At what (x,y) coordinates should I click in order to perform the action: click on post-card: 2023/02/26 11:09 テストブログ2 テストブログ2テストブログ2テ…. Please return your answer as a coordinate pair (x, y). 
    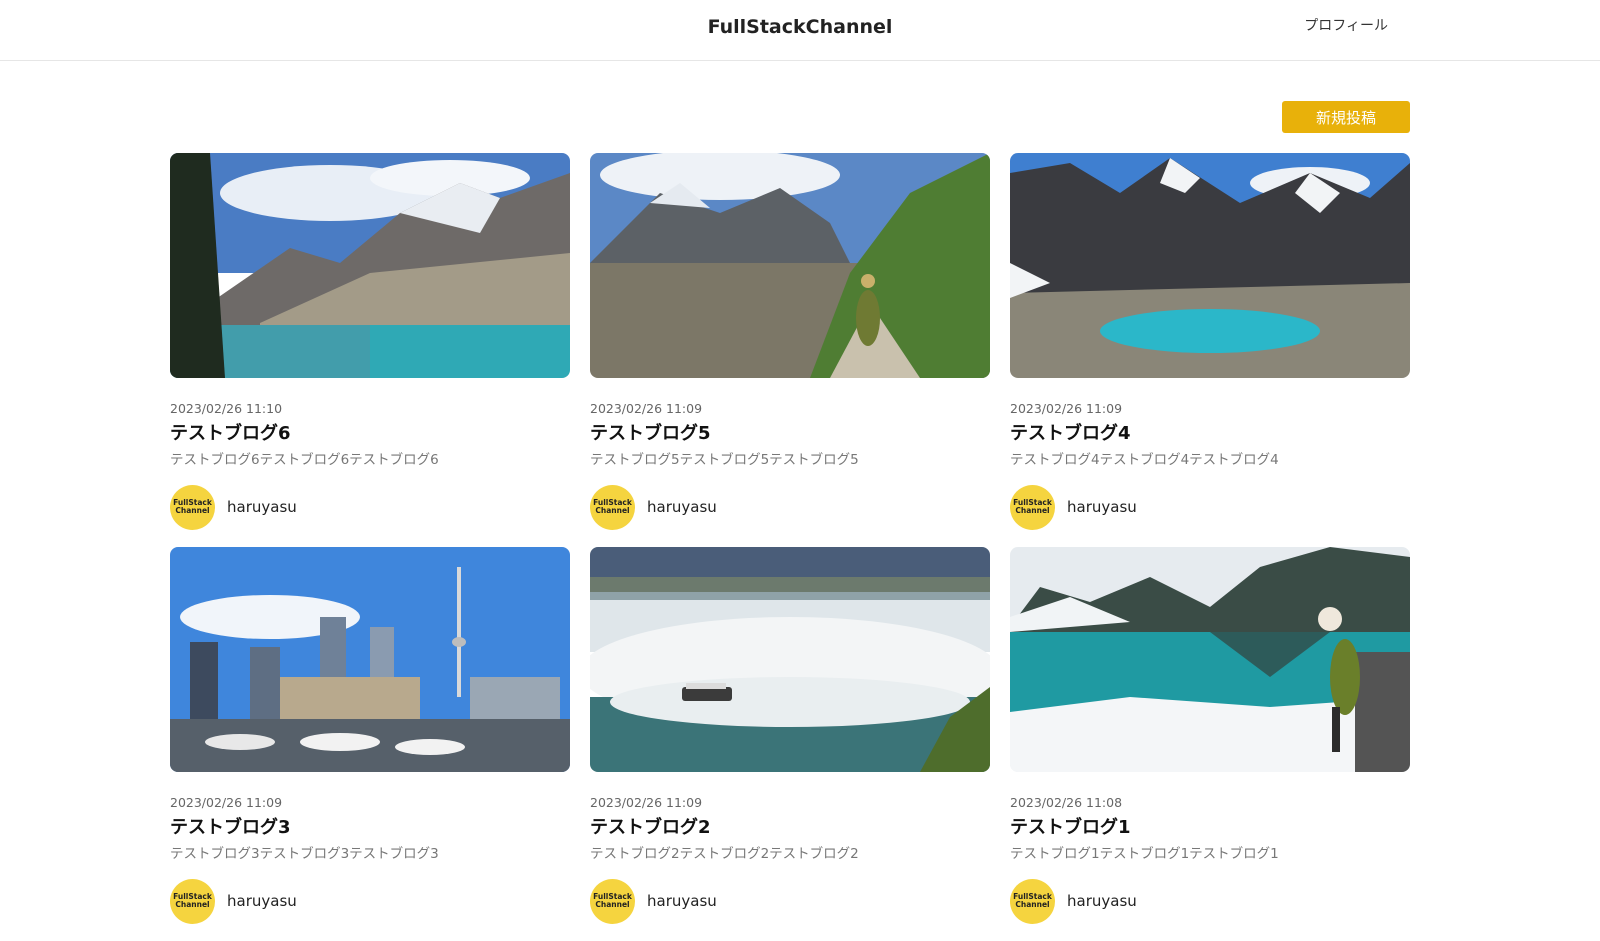
    Looking at the image, I should click on (790, 744).